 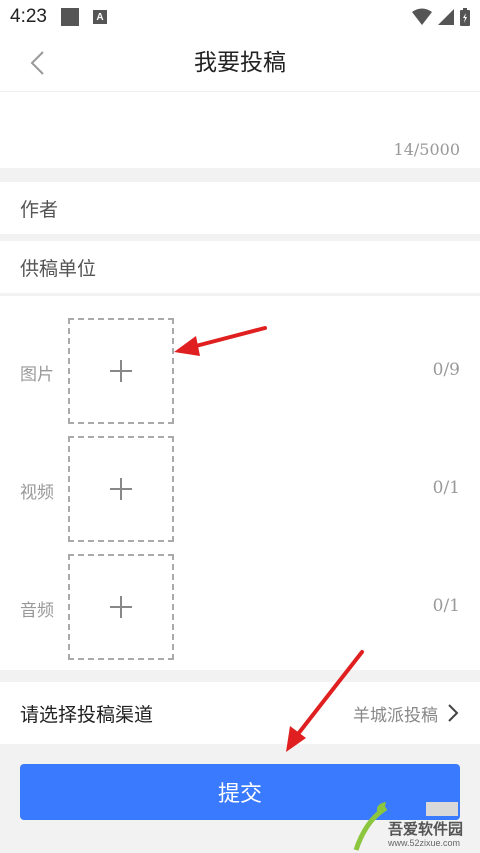 I want to click on nav-bar: 我要投稿, so click(x=240, y=63).